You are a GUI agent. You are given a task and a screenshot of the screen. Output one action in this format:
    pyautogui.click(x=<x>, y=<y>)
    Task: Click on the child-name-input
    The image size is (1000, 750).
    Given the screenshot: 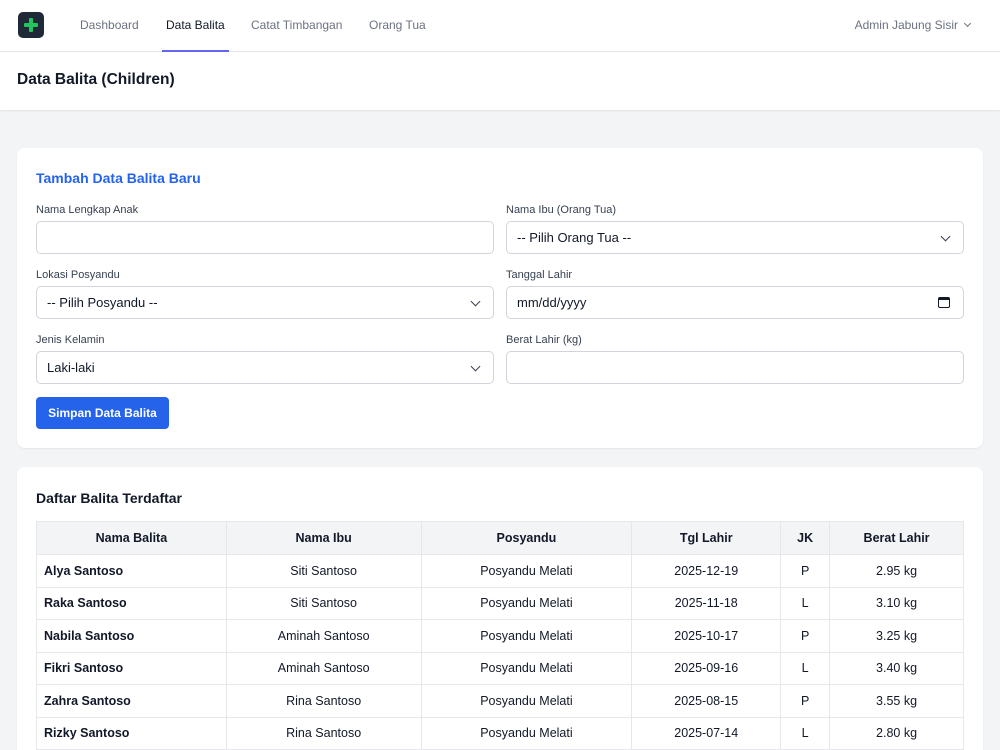 What is the action you would take?
    pyautogui.click(x=265, y=237)
    